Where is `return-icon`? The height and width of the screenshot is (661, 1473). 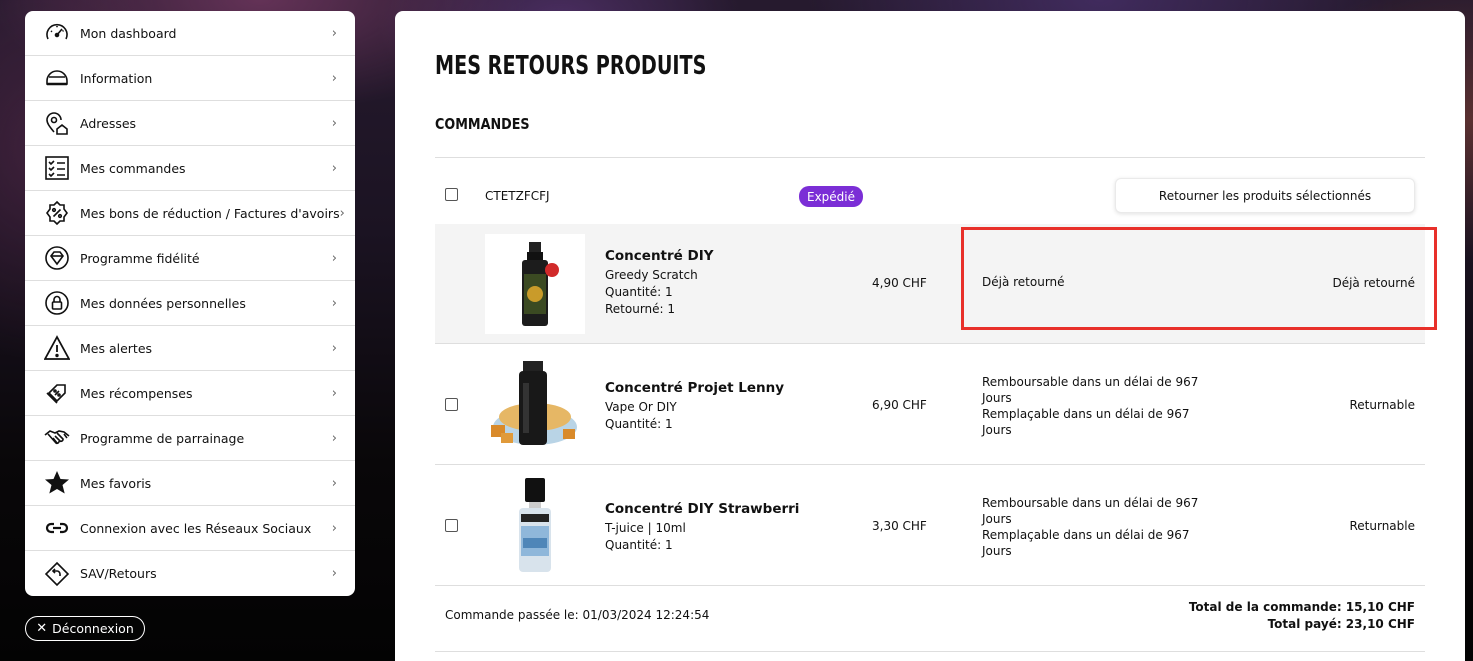
return-icon is located at coordinates (57, 574).